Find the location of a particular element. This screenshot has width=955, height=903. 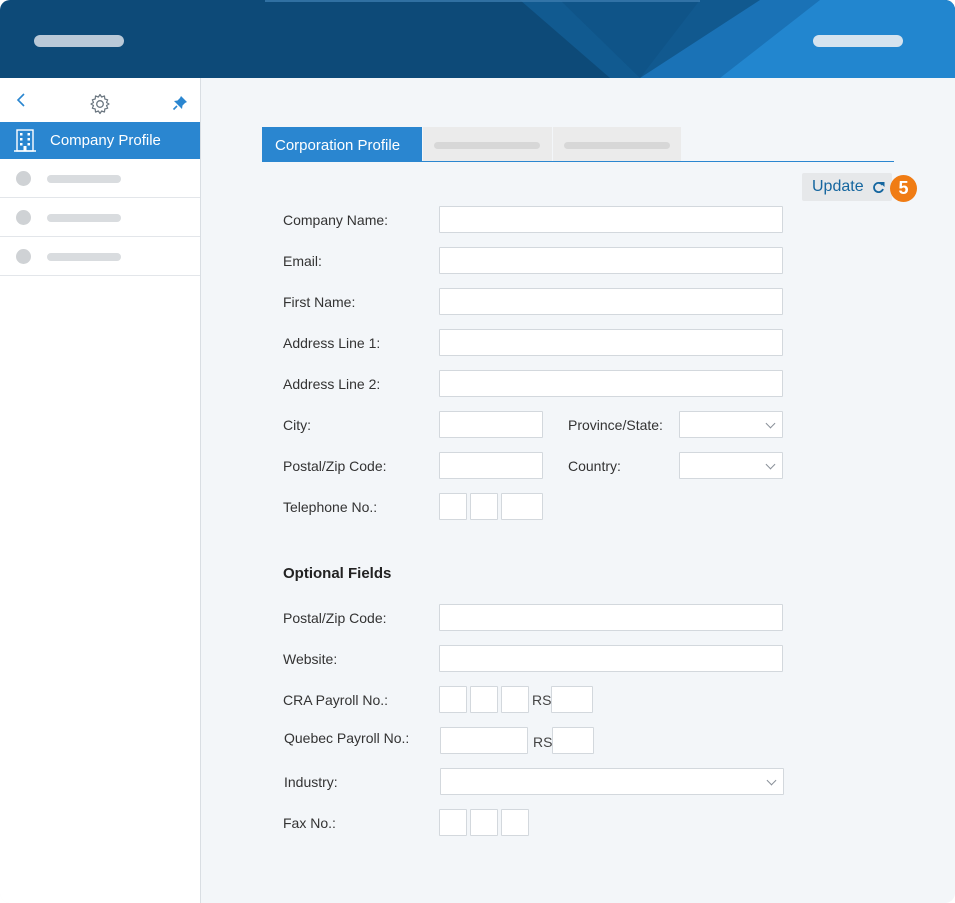

pin-icon is located at coordinates (180, 105).